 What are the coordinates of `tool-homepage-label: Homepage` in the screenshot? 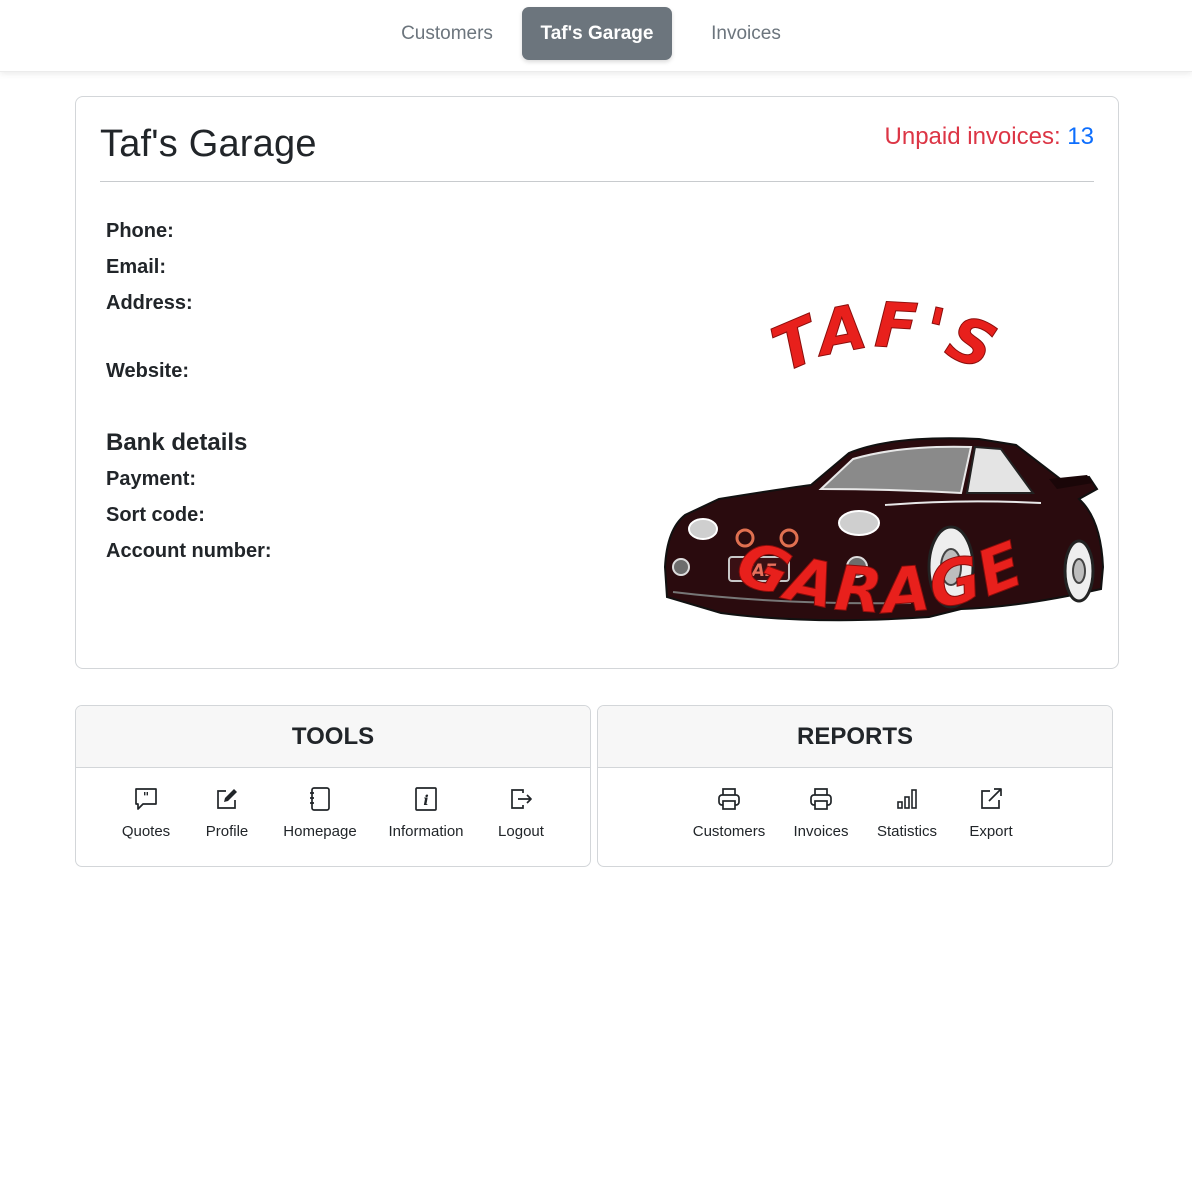 It's located at (320, 831).